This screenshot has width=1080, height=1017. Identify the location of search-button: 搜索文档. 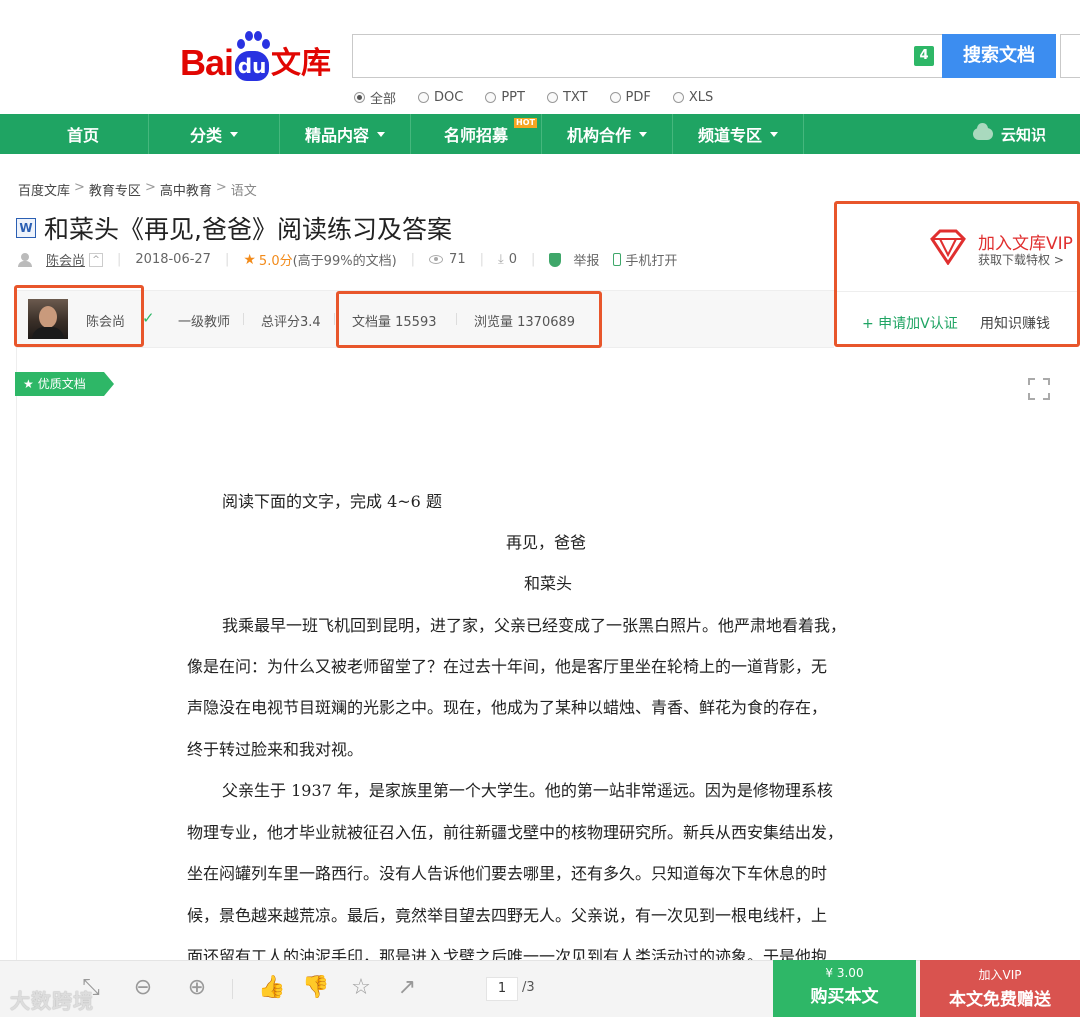
(999, 56).